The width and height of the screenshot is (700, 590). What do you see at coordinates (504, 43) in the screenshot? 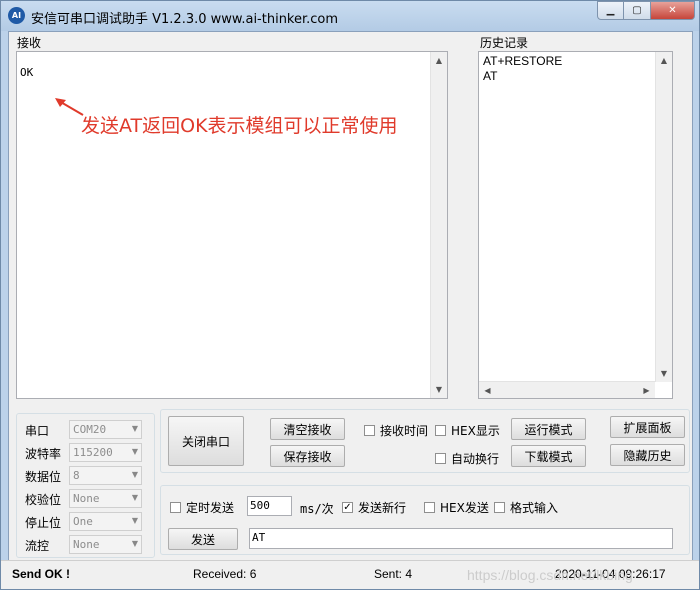
I see `history-label: 历史记录` at bounding box center [504, 43].